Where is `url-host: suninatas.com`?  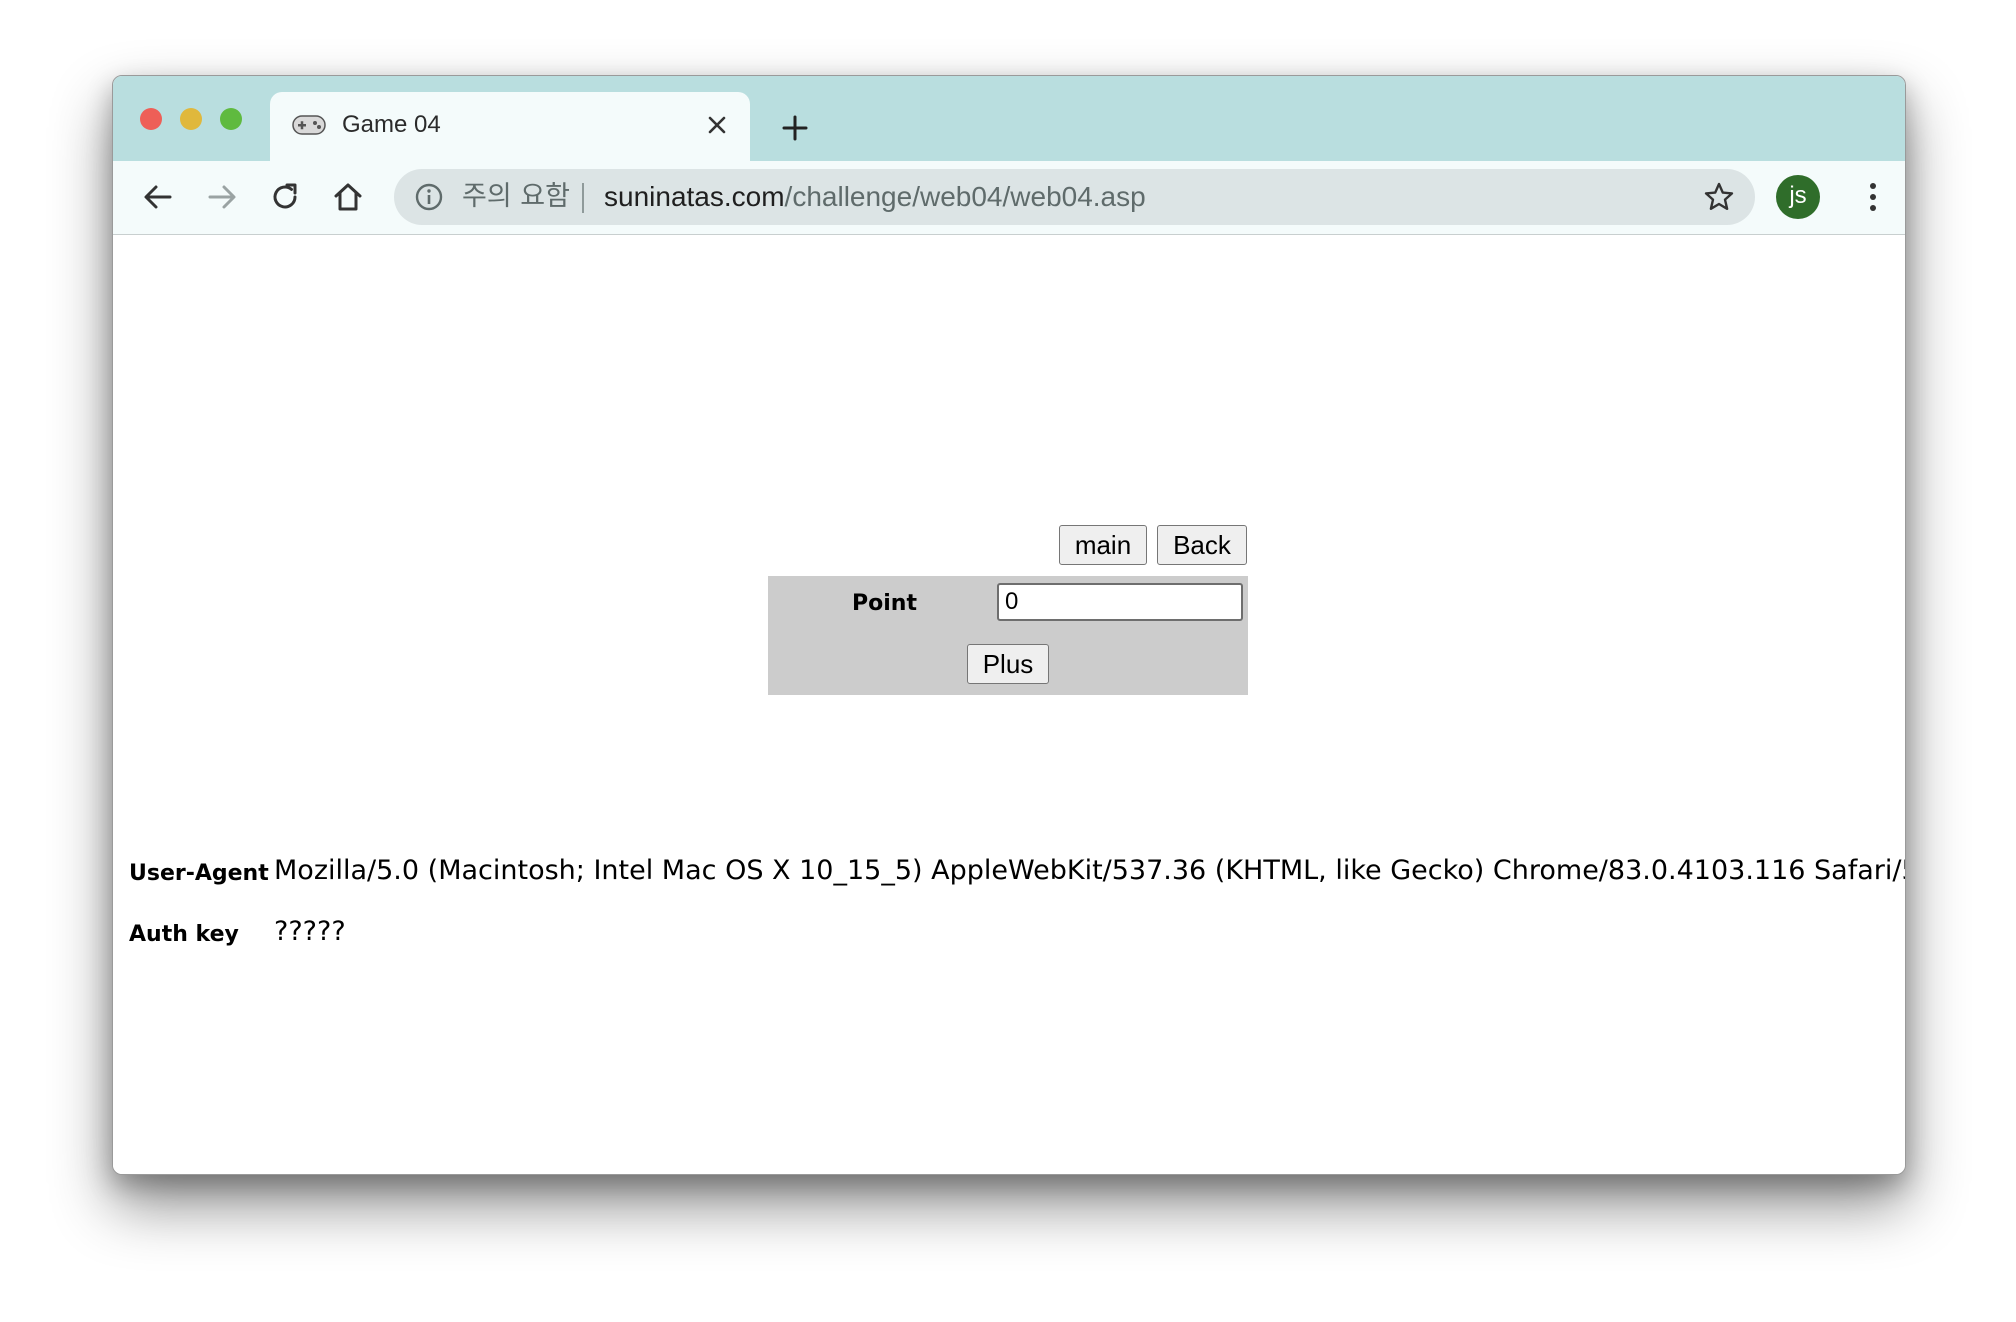 url-host: suninatas.com is located at coordinates (694, 196).